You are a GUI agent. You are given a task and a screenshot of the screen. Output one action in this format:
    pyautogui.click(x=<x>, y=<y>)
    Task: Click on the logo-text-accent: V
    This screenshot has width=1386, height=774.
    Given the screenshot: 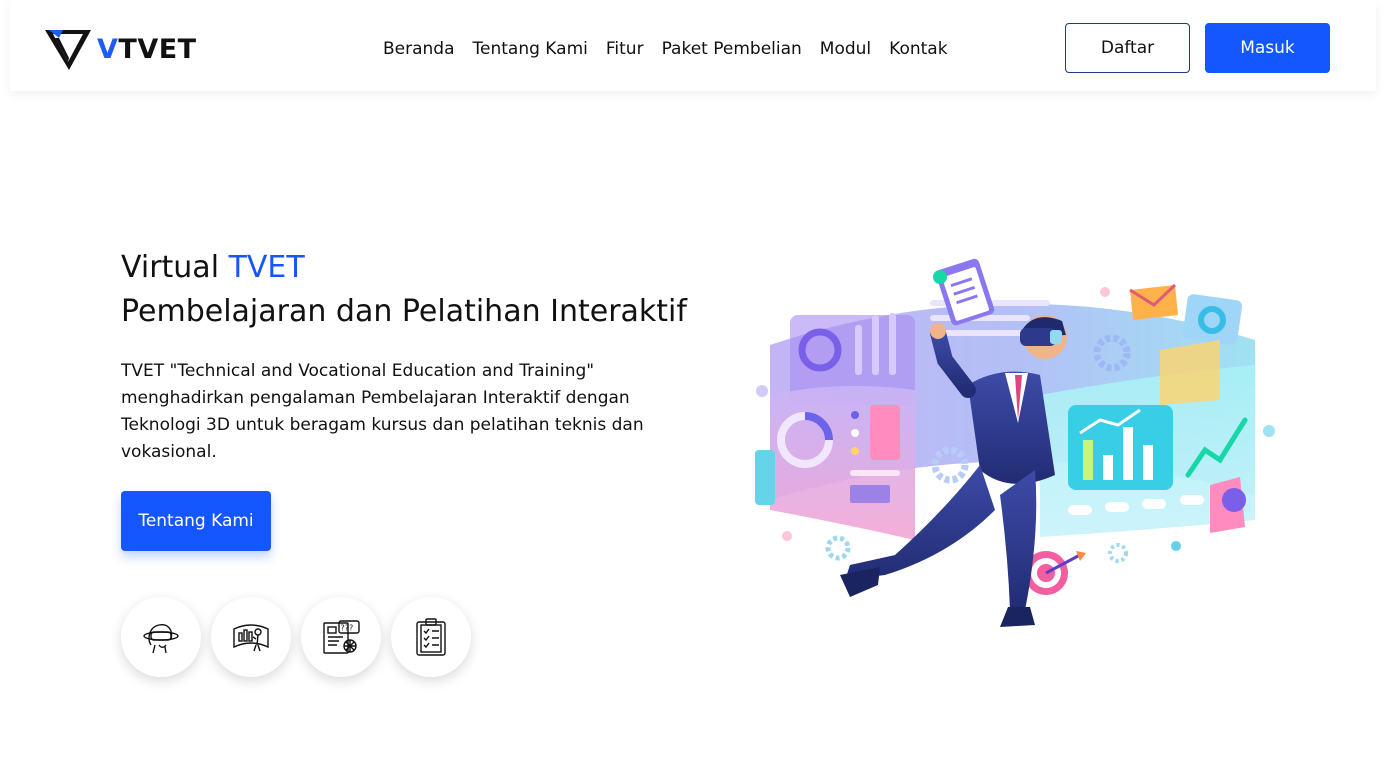 What is the action you would take?
    pyautogui.click(x=108, y=49)
    